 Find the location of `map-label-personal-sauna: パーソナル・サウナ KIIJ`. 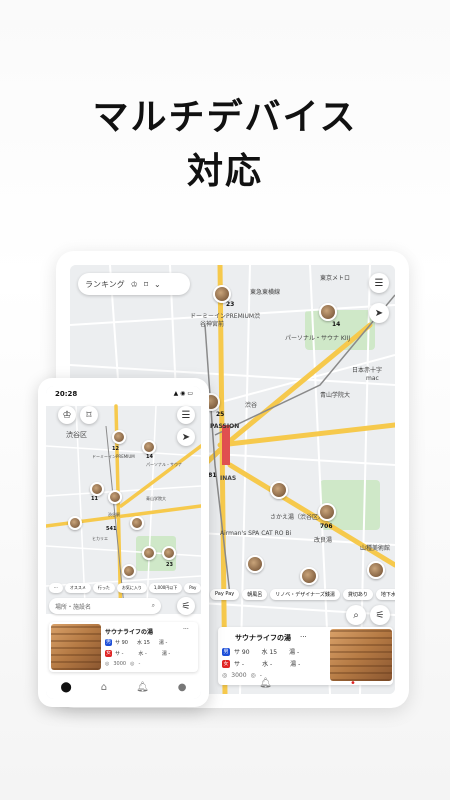

map-label-personal-sauna: パーソナル・サウナ KIIJ is located at coordinates (318, 338).